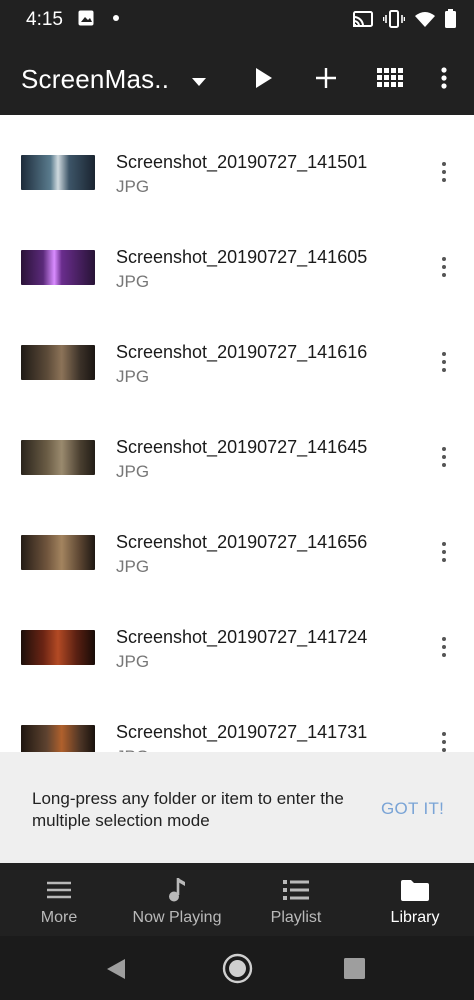  Describe the element at coordinates (237, 77) in the screenshot. I see `app-bar: ScreenMas..` at that location.